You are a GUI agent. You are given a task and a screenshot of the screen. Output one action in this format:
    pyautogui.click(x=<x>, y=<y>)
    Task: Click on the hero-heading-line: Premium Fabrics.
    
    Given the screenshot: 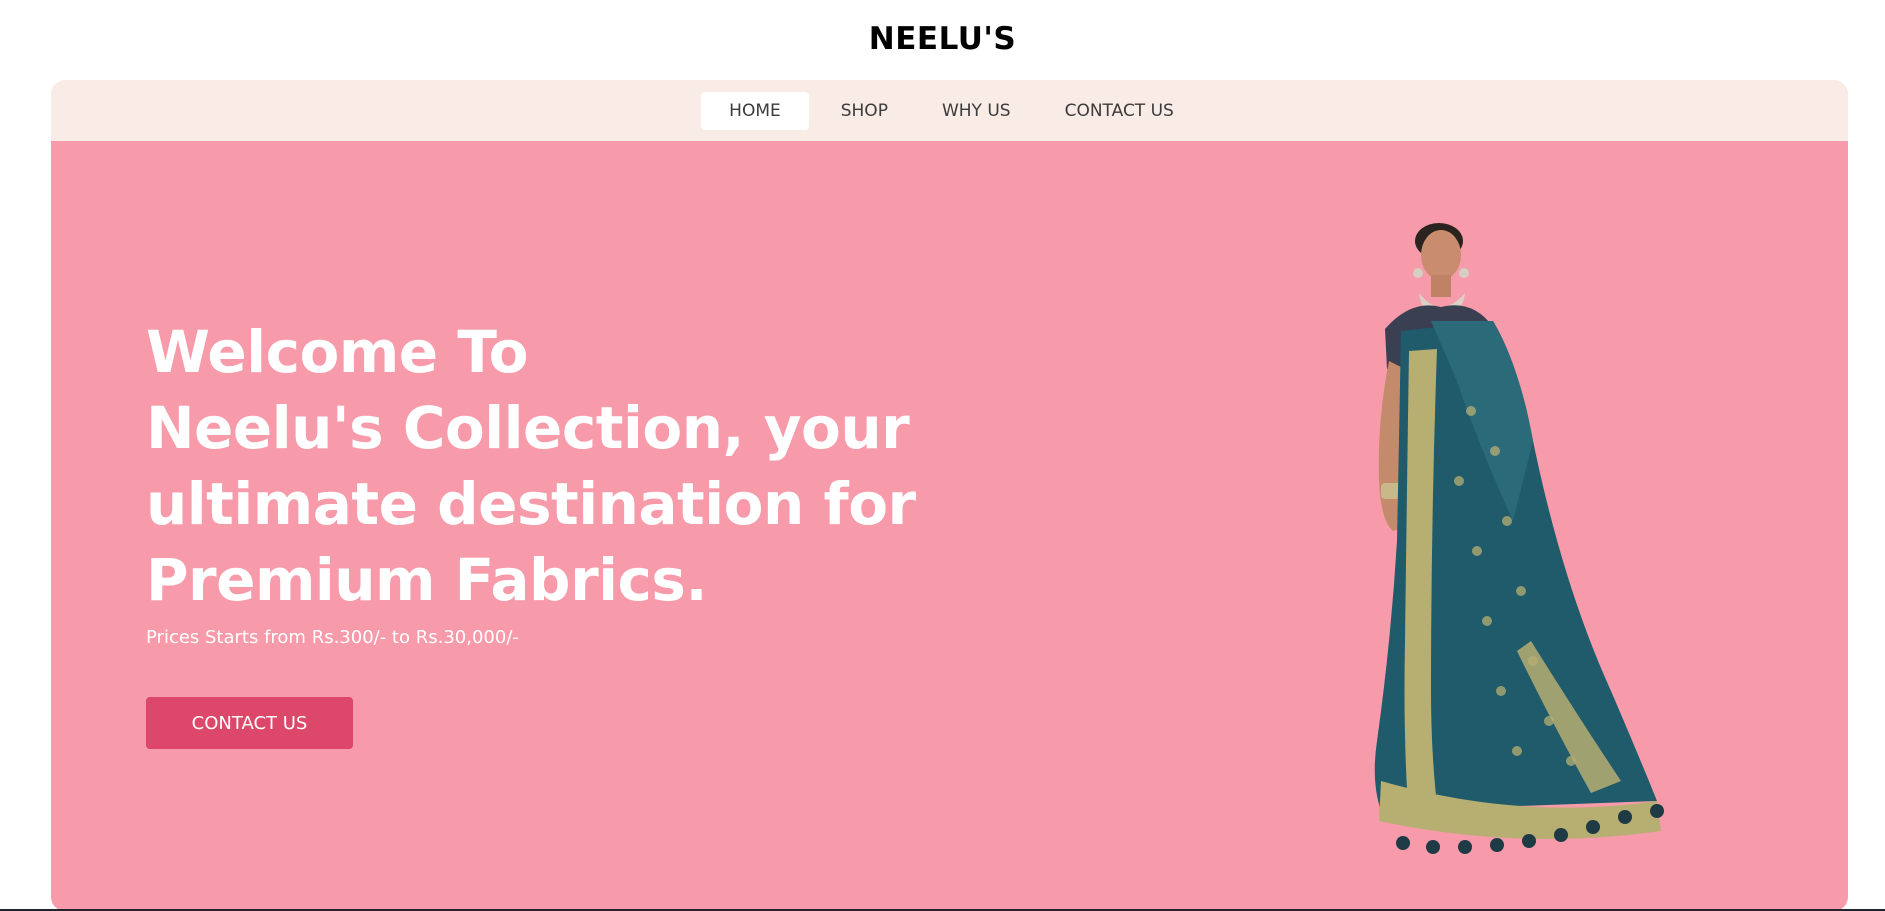 What is the action you would take?
    pyautogui.click(x=426, y=580)
    